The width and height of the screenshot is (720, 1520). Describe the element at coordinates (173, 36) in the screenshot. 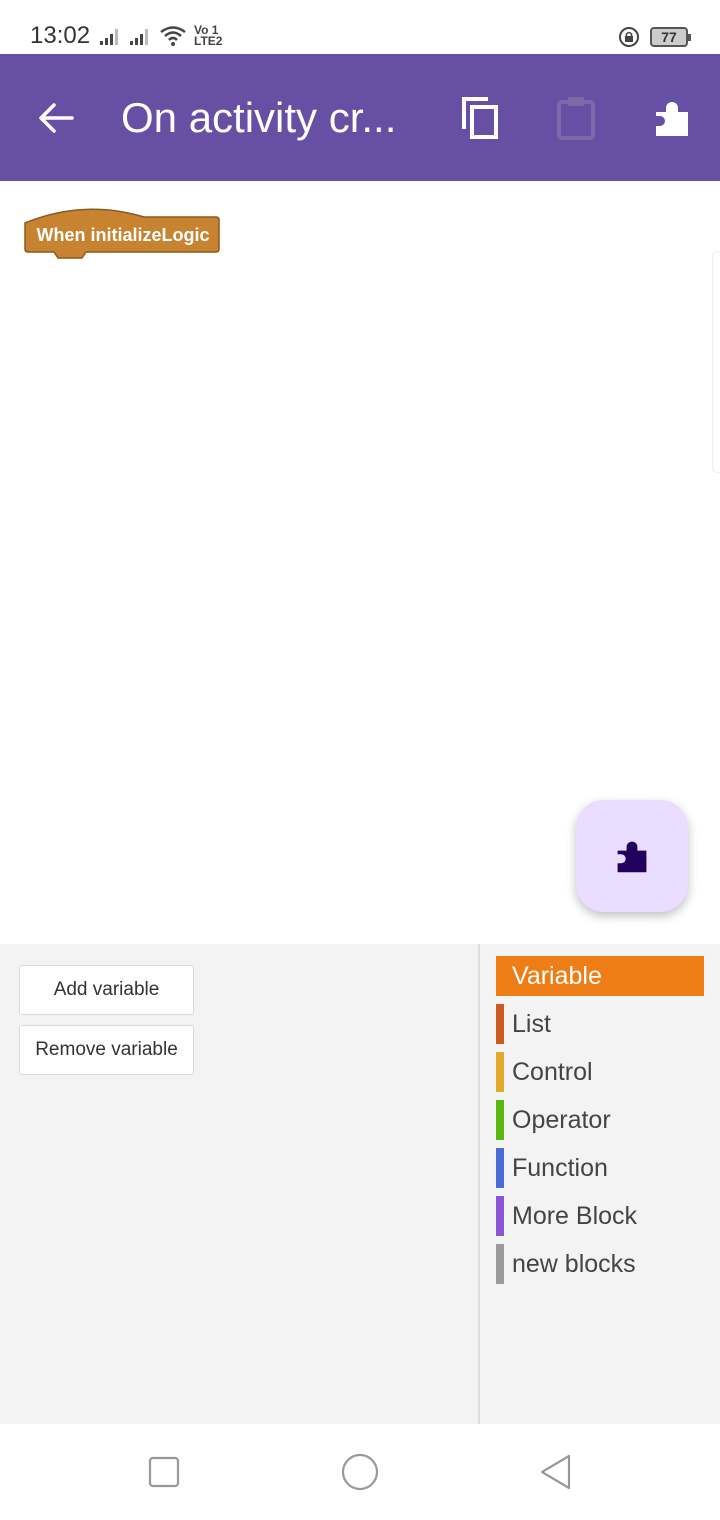

I see `wifi-icon` at that location.